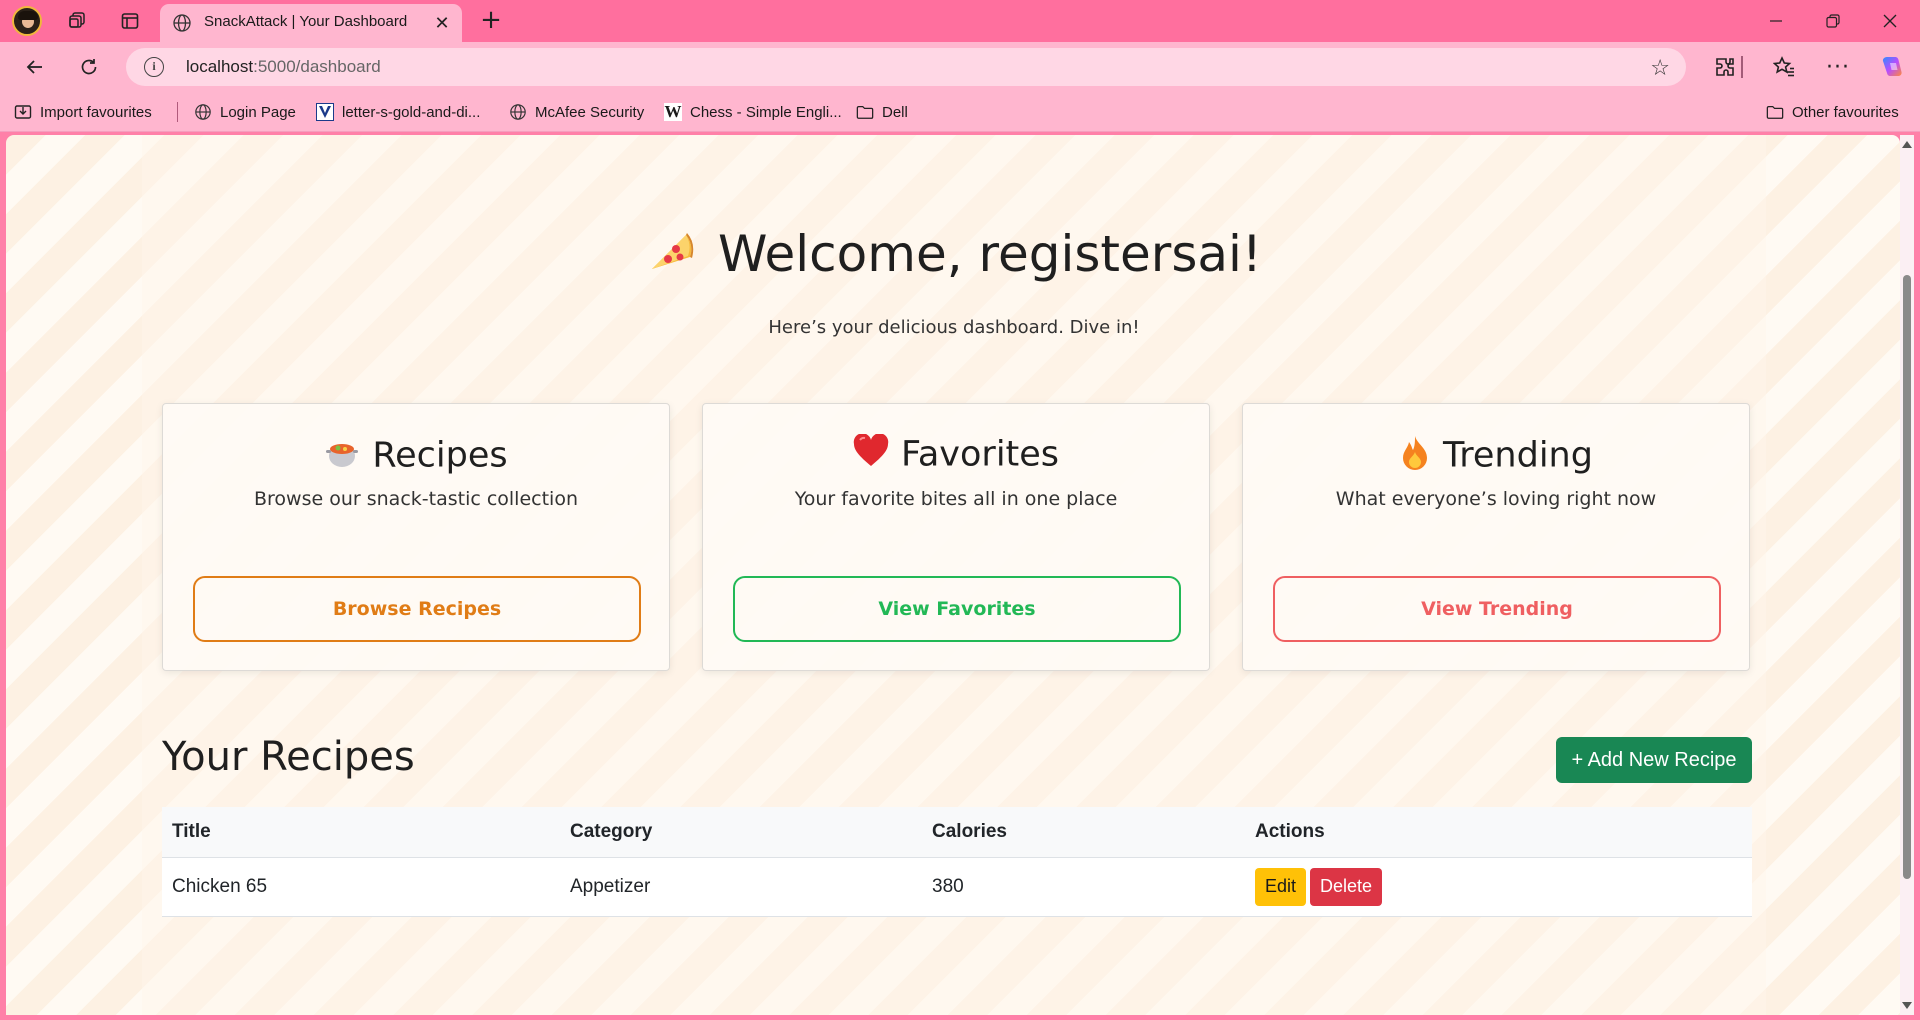 The width and height of the screenshot is (1920, 1020). I want to click on back-icon, so click(35, 67).